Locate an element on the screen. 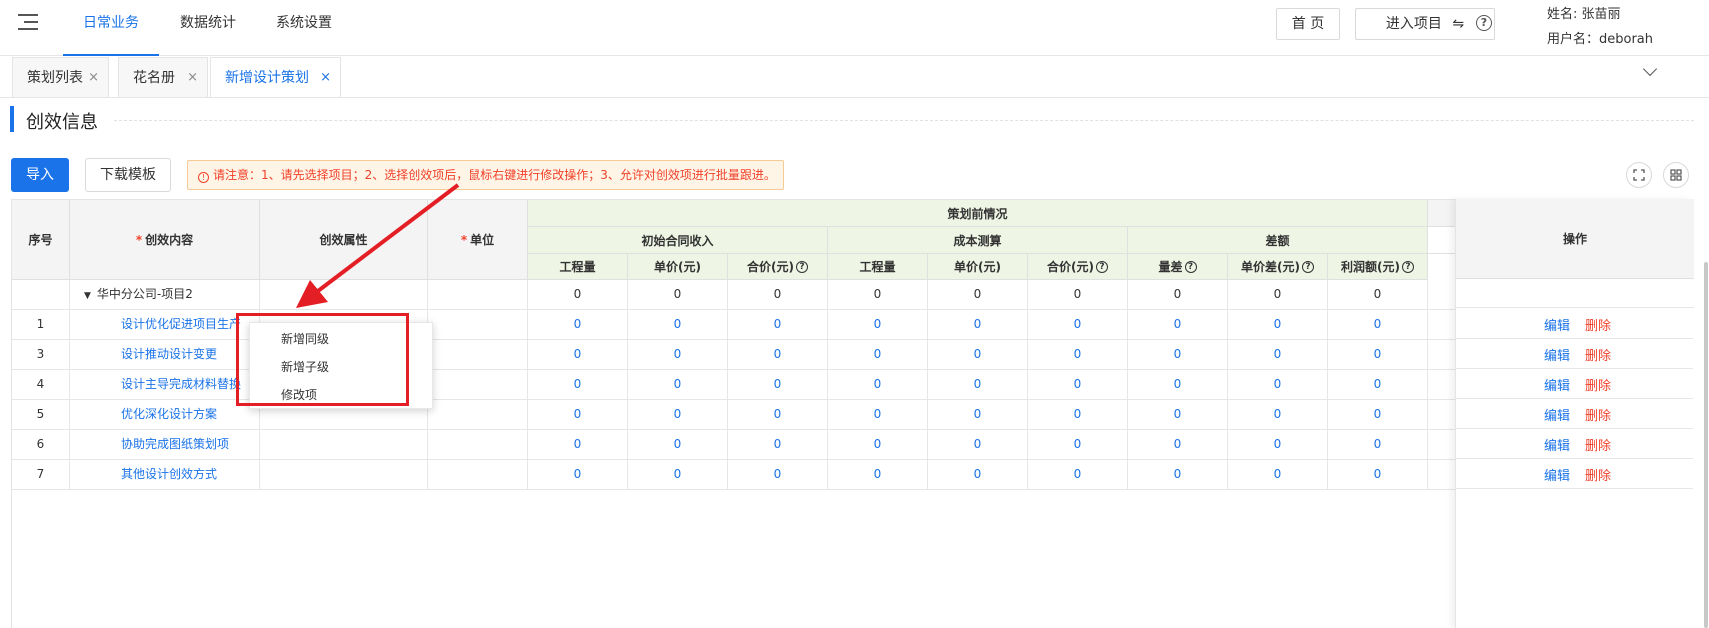 The width and height of the screenshot is (1709, 628). import-button: 导入 is located at coordinates (40, 175).